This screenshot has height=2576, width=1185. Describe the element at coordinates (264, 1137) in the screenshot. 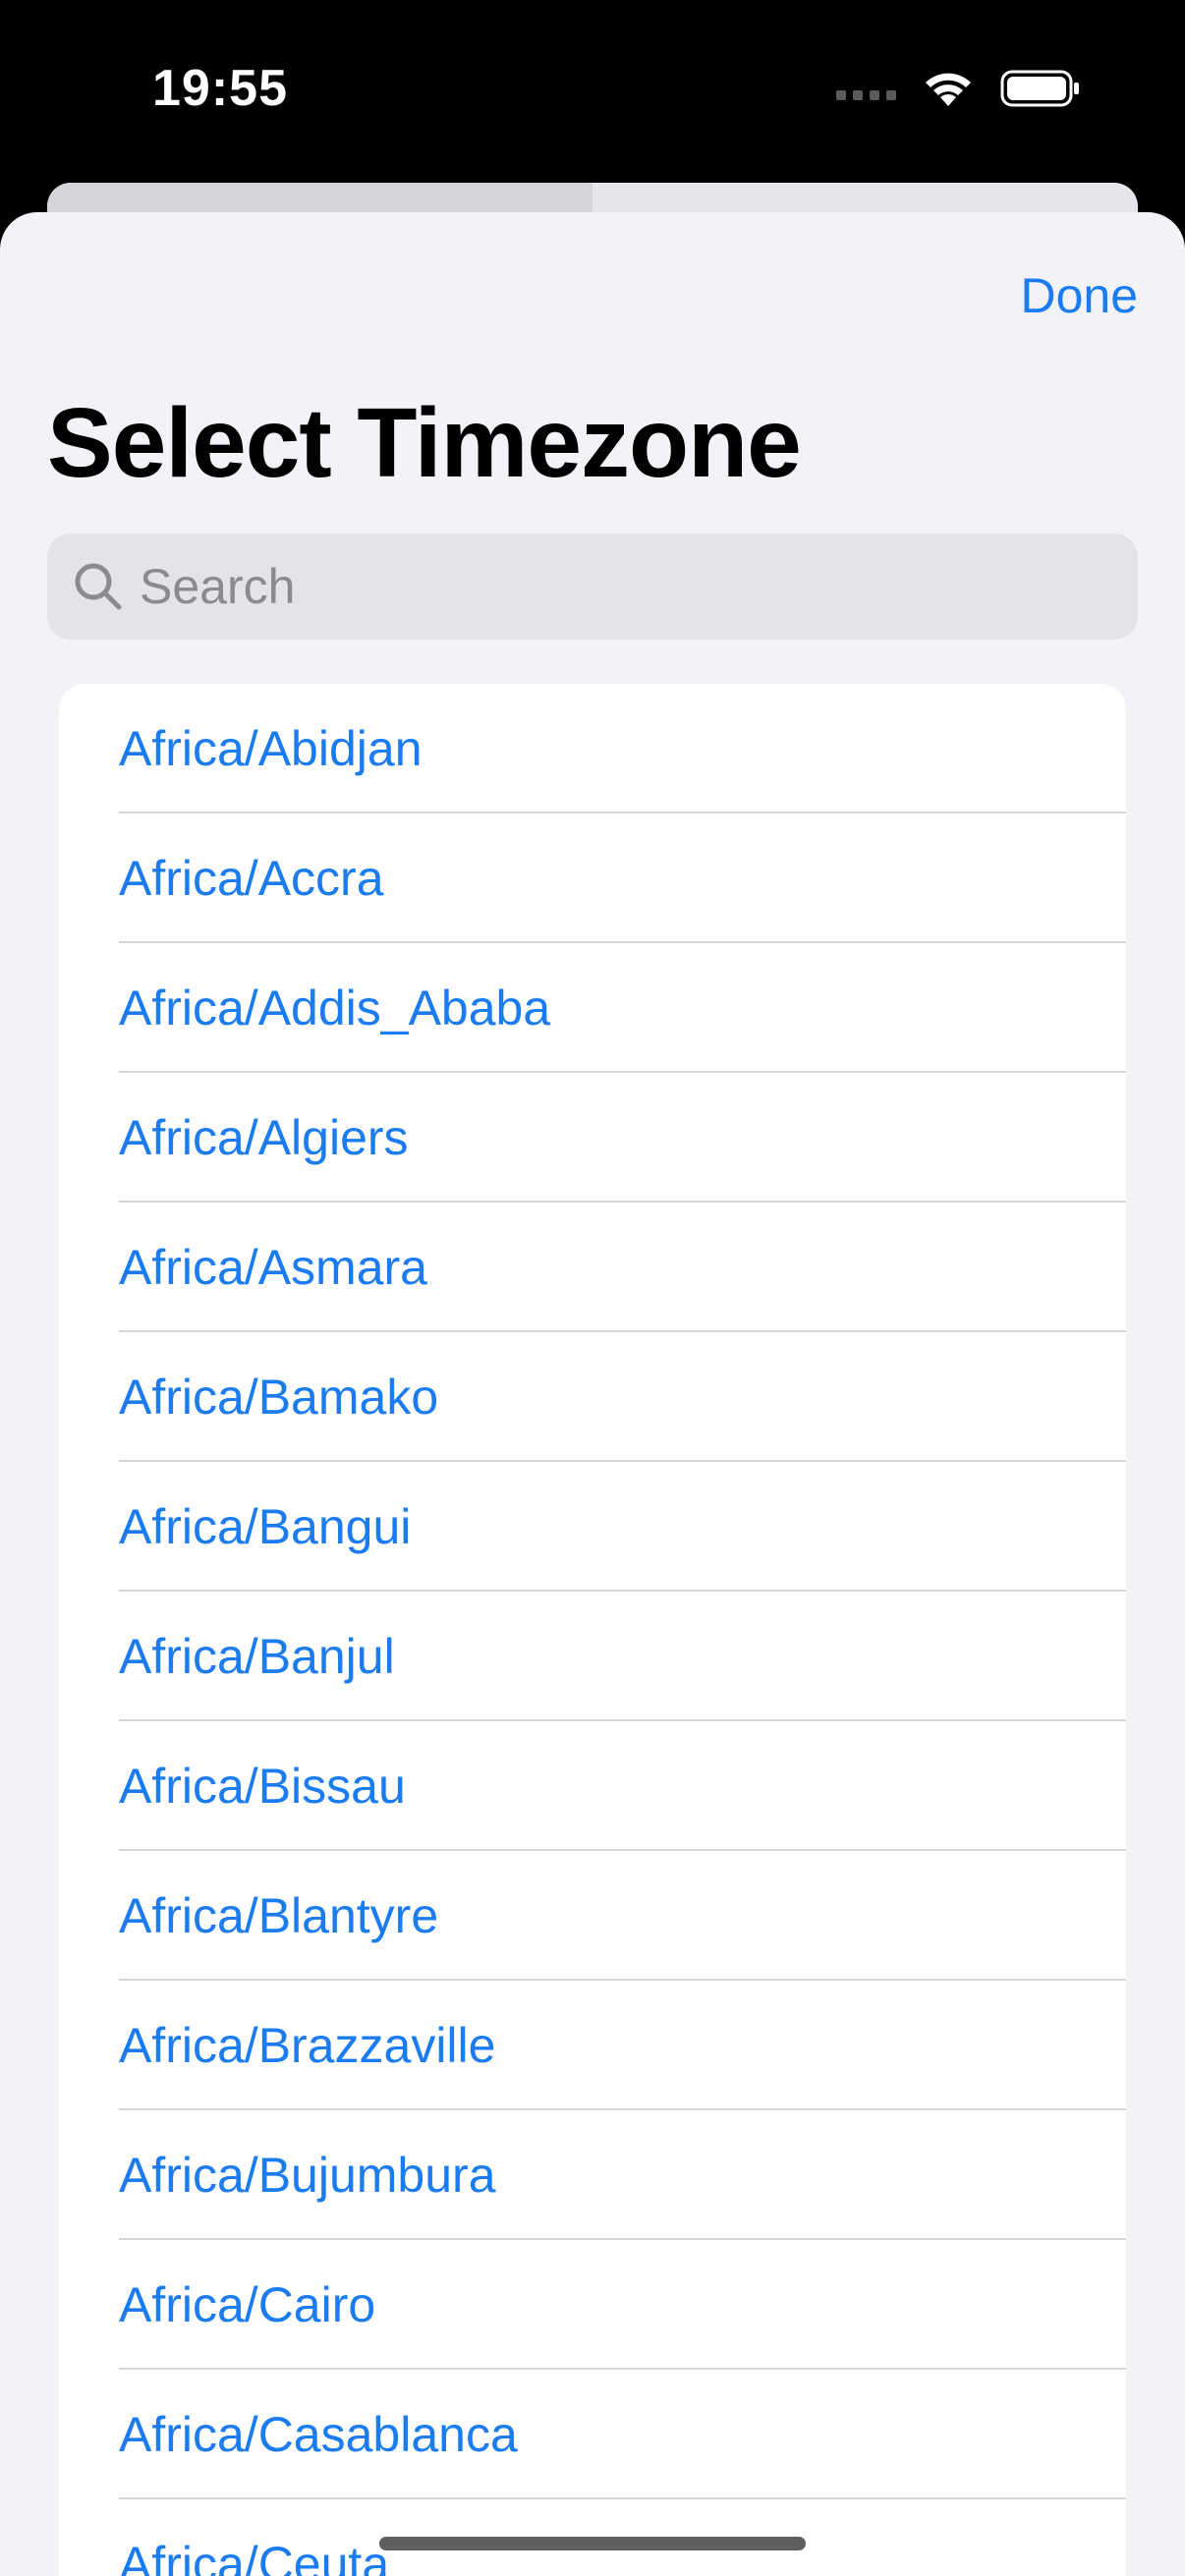

I see `timezone-label: Africa/Algiers` at that location.